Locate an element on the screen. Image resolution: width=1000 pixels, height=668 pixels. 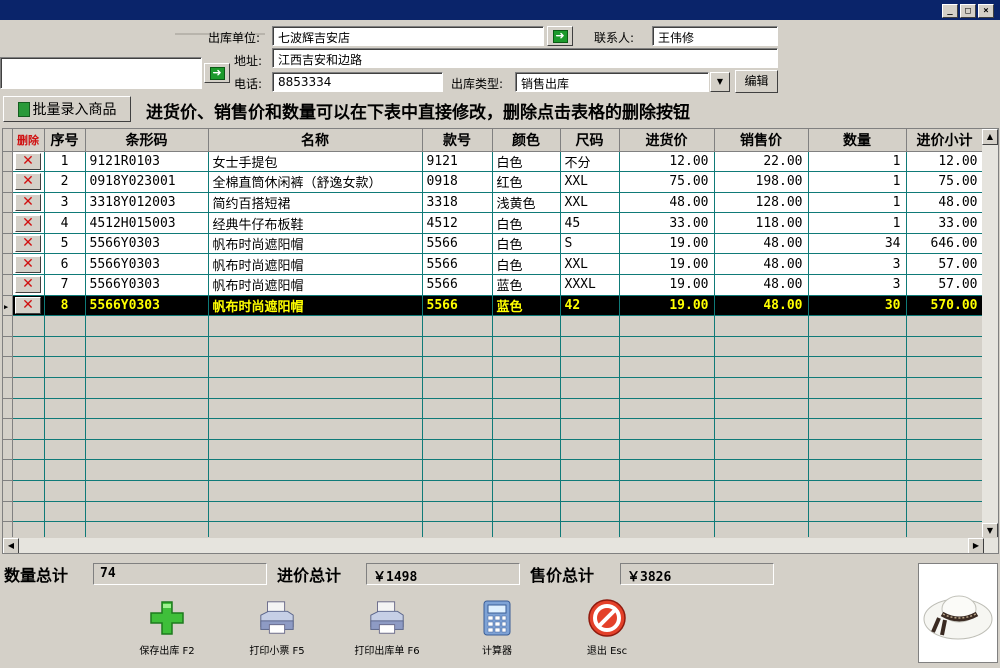
cell-size: 45 is located at coordinates (590, 223).